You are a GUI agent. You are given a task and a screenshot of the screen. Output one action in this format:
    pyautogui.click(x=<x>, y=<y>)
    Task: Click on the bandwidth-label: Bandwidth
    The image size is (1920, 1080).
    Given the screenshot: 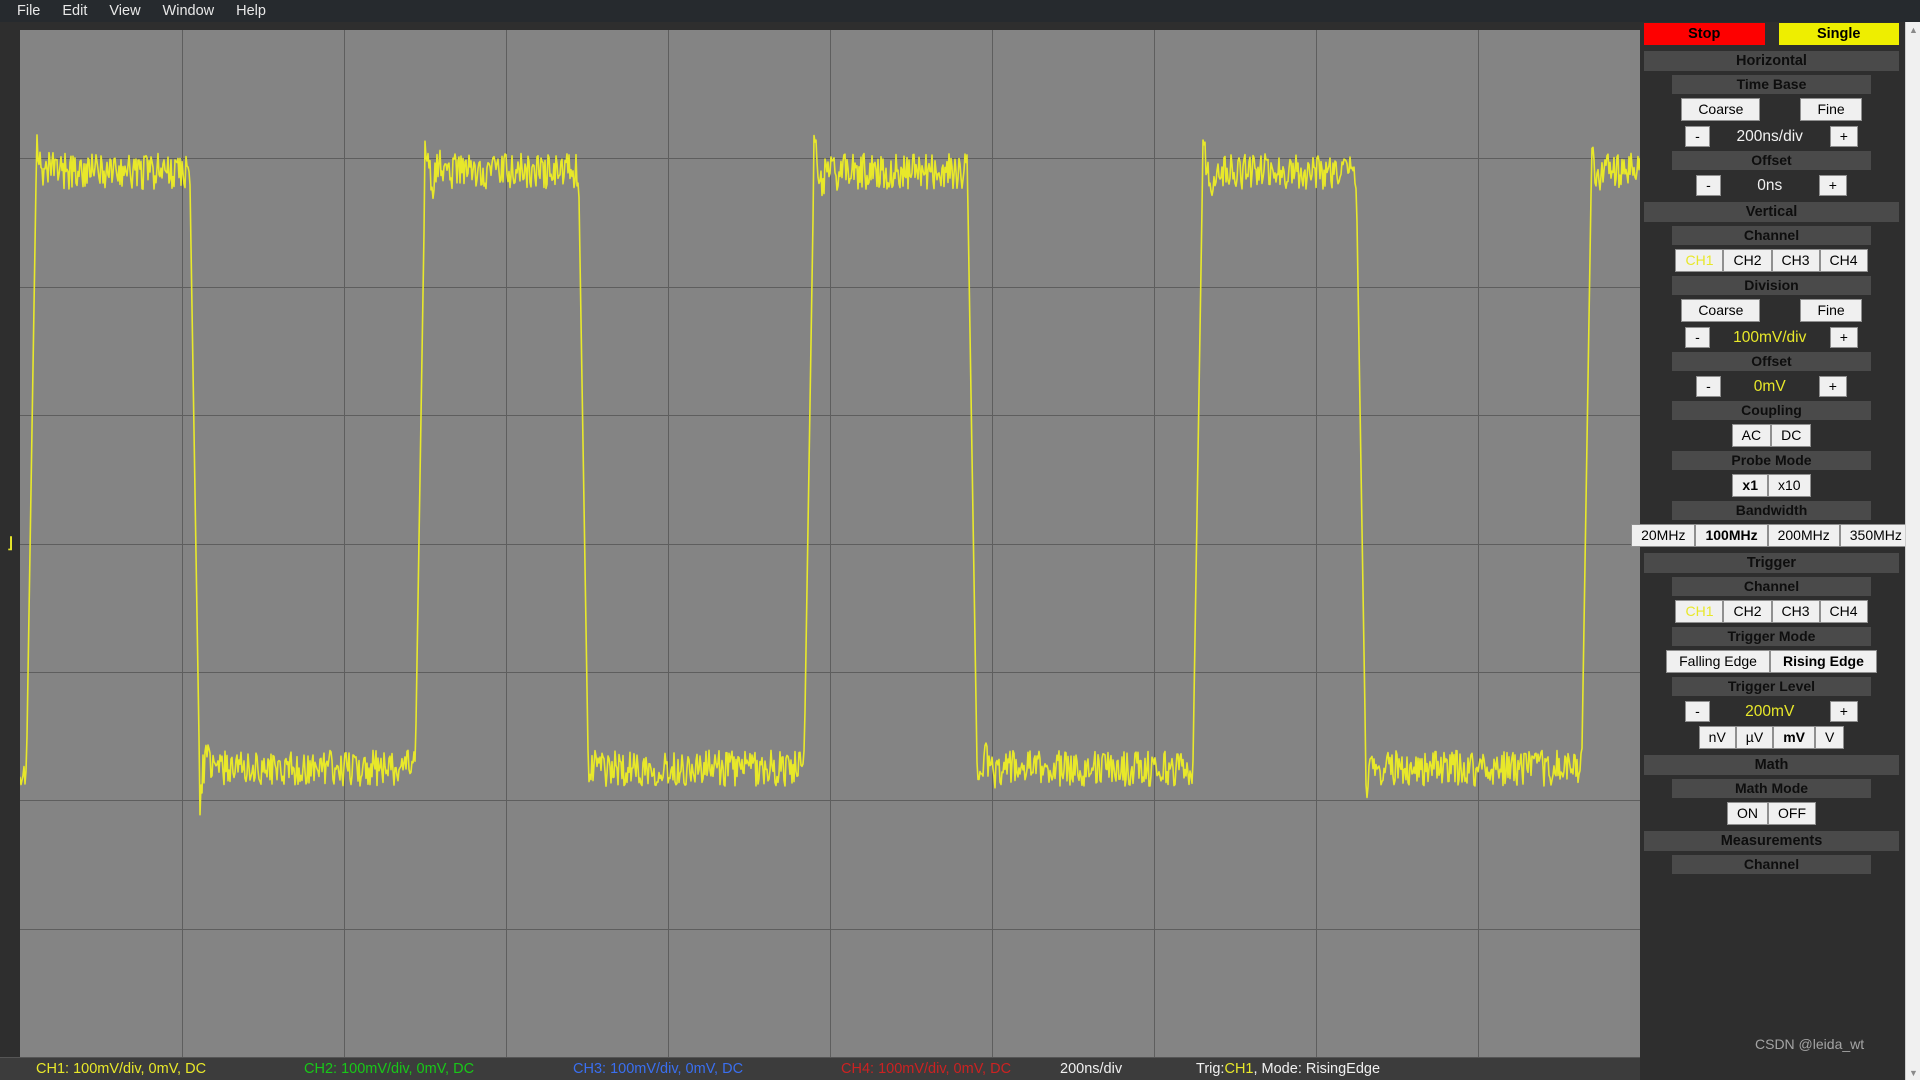 What is the action you would take?
    pyautogui.click(x=1771, y=510)
    